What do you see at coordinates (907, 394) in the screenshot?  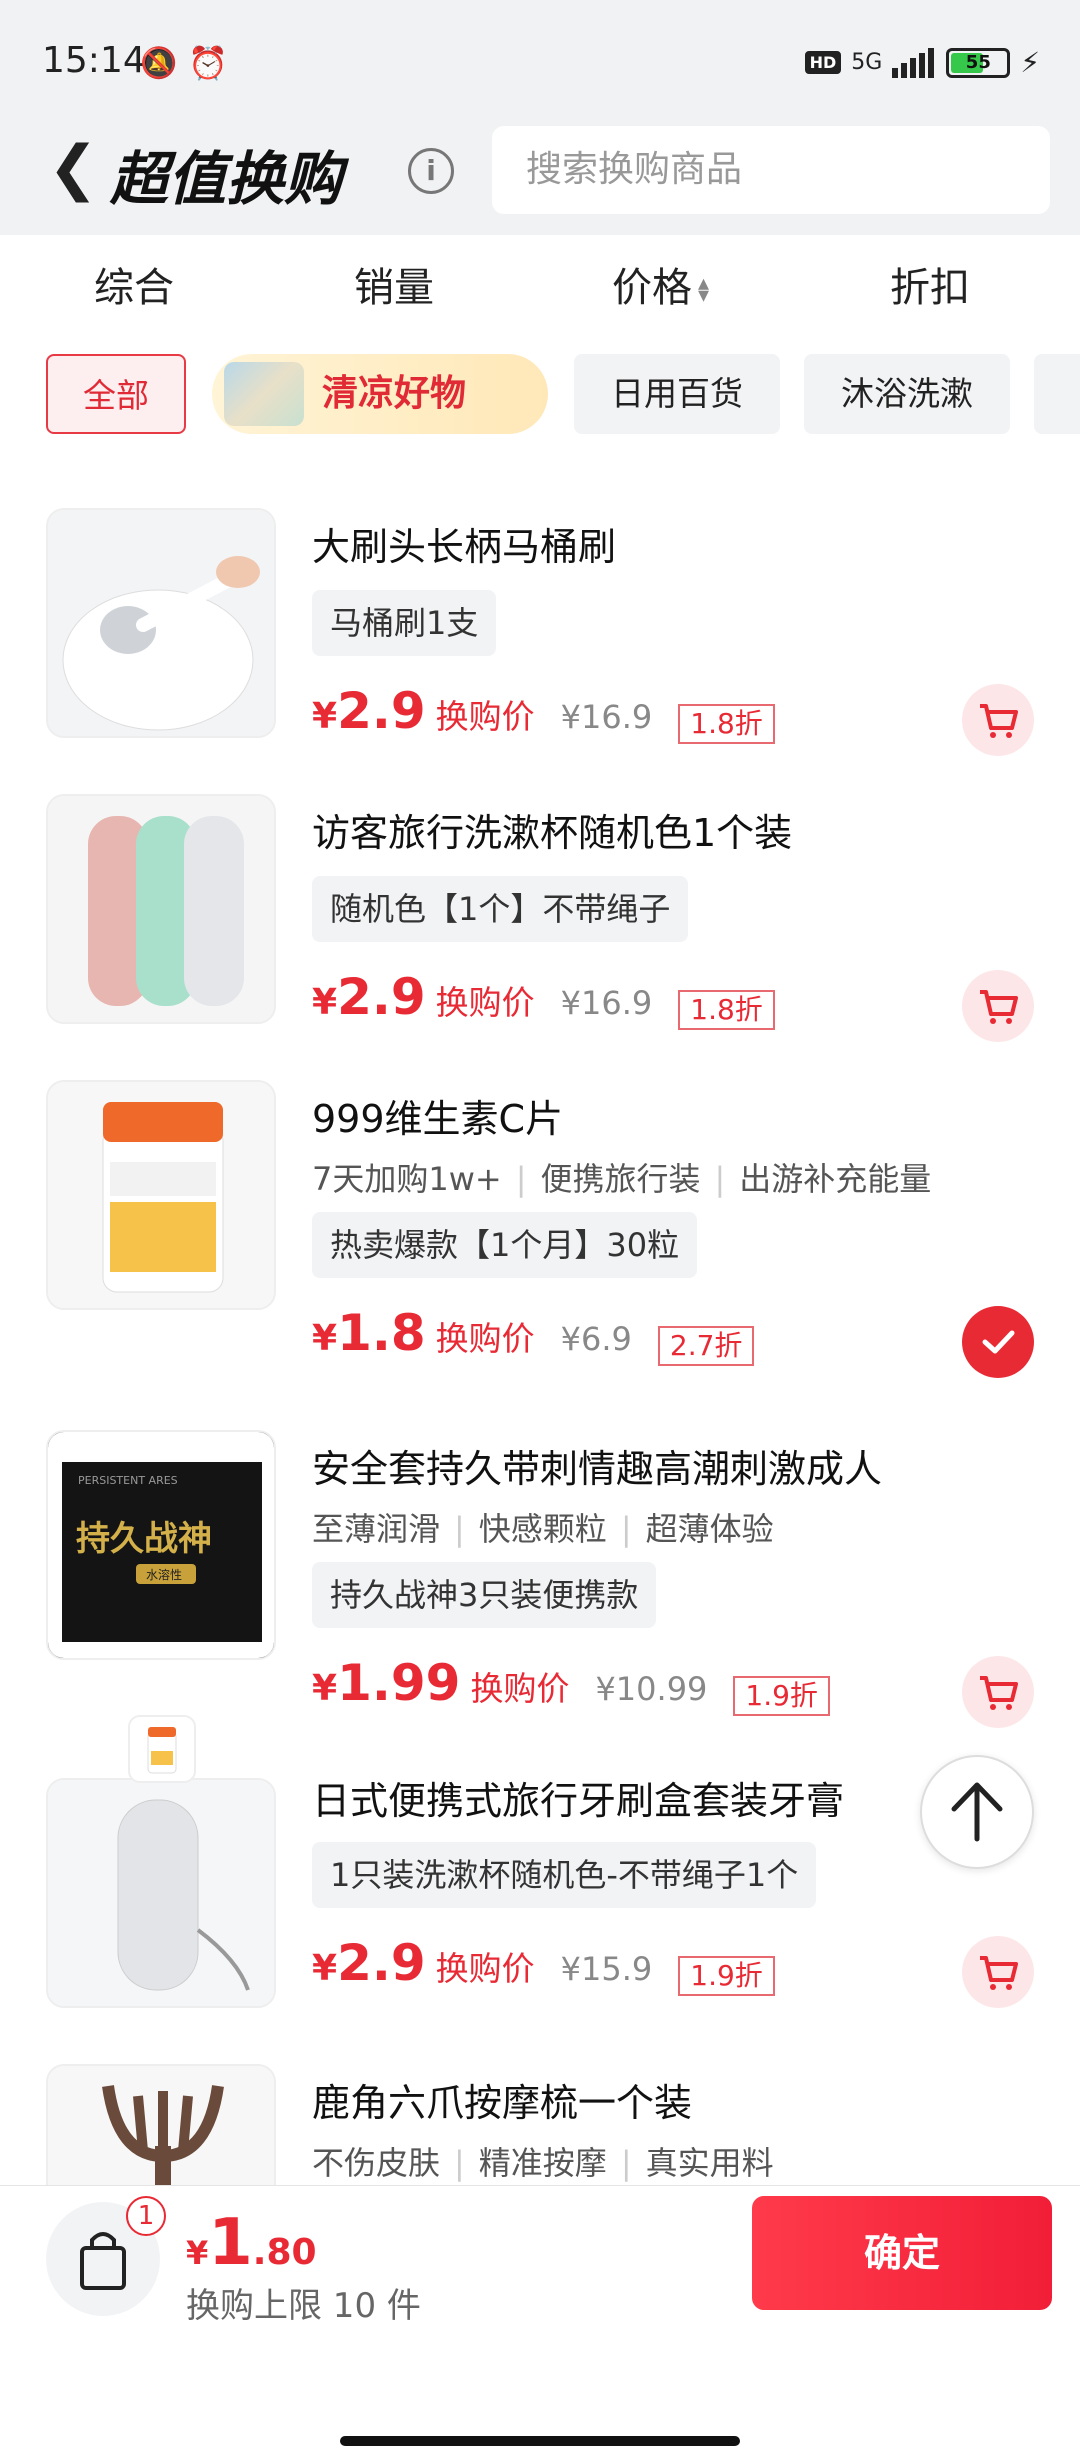 I see `chip-bath-wash: 沐浴洗漱` at bounding box center [907, 394].